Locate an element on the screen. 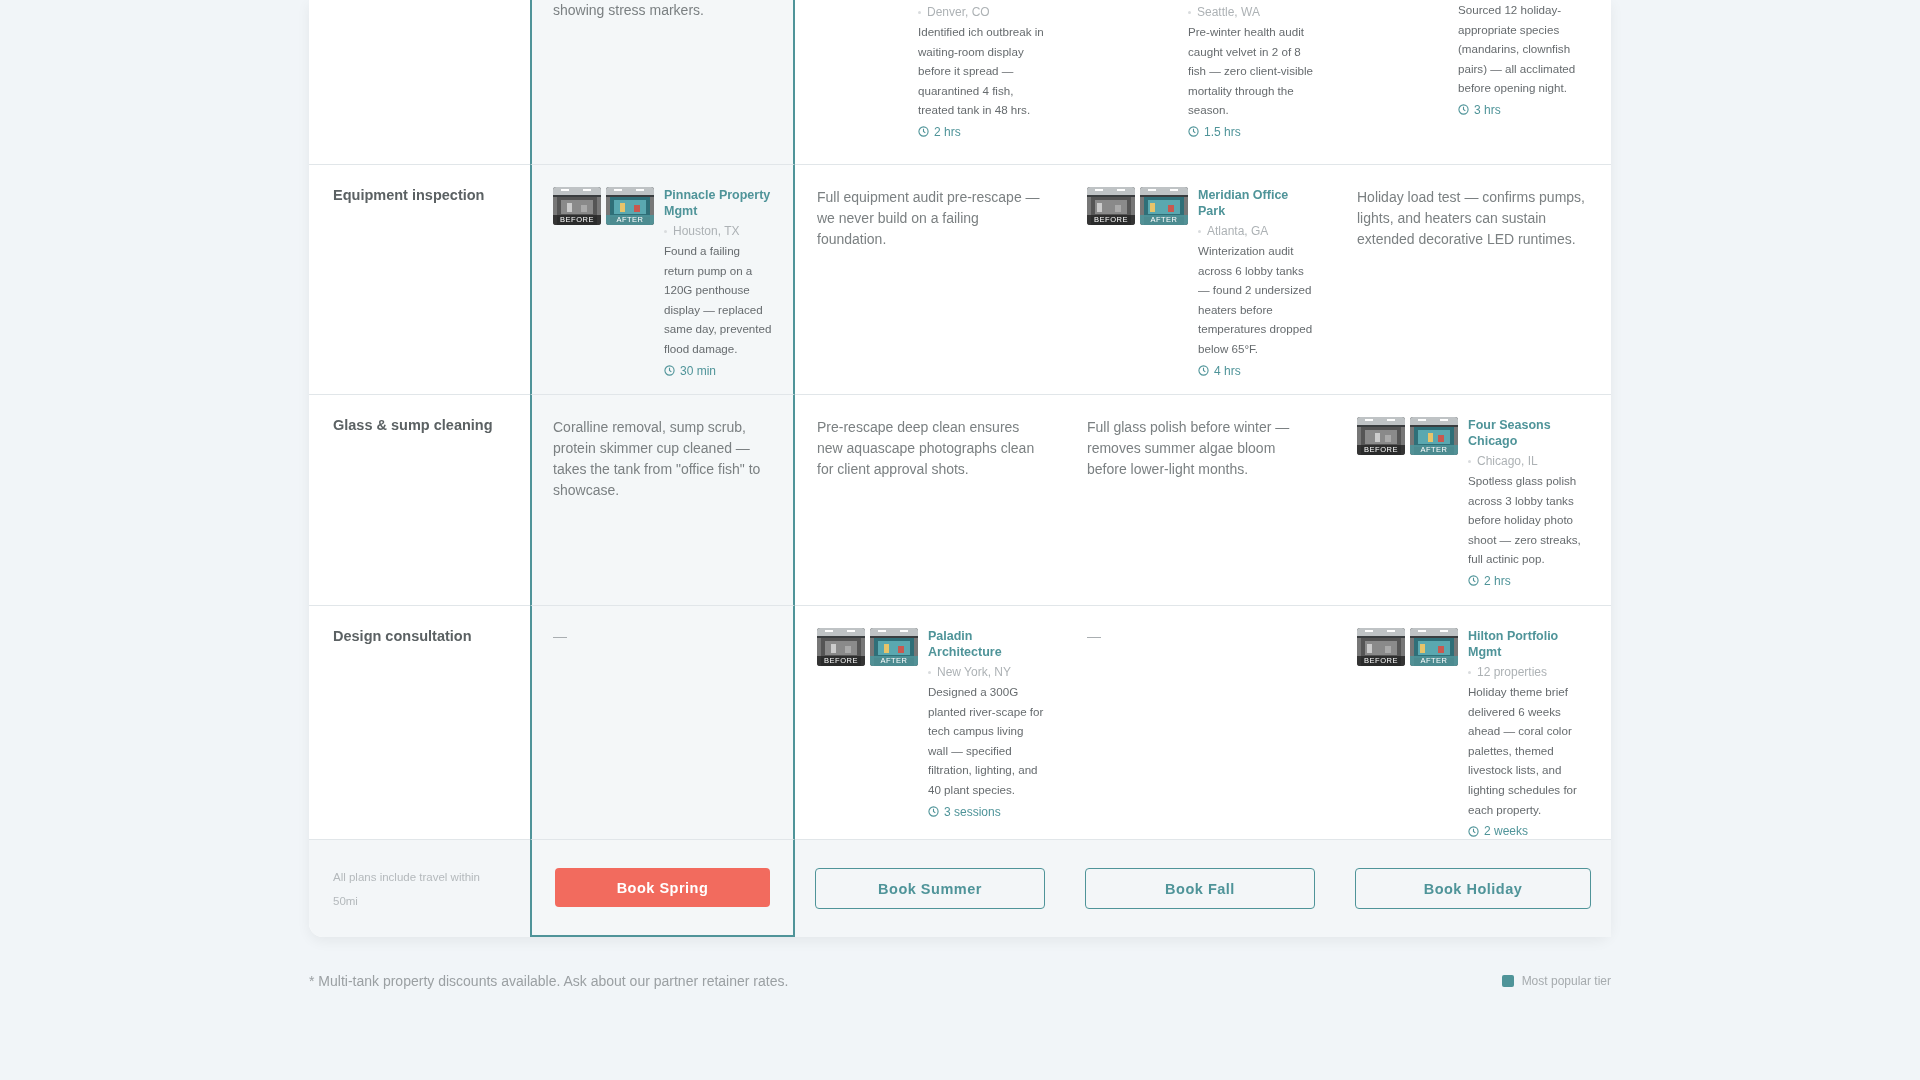 The height and width of the screenshot is (1080, 1920). cell-text: Holiday load test — confirms pumps, lights, and heaters can sustain extended decorative LED runtimes. is located at coordinates (1471, 218).